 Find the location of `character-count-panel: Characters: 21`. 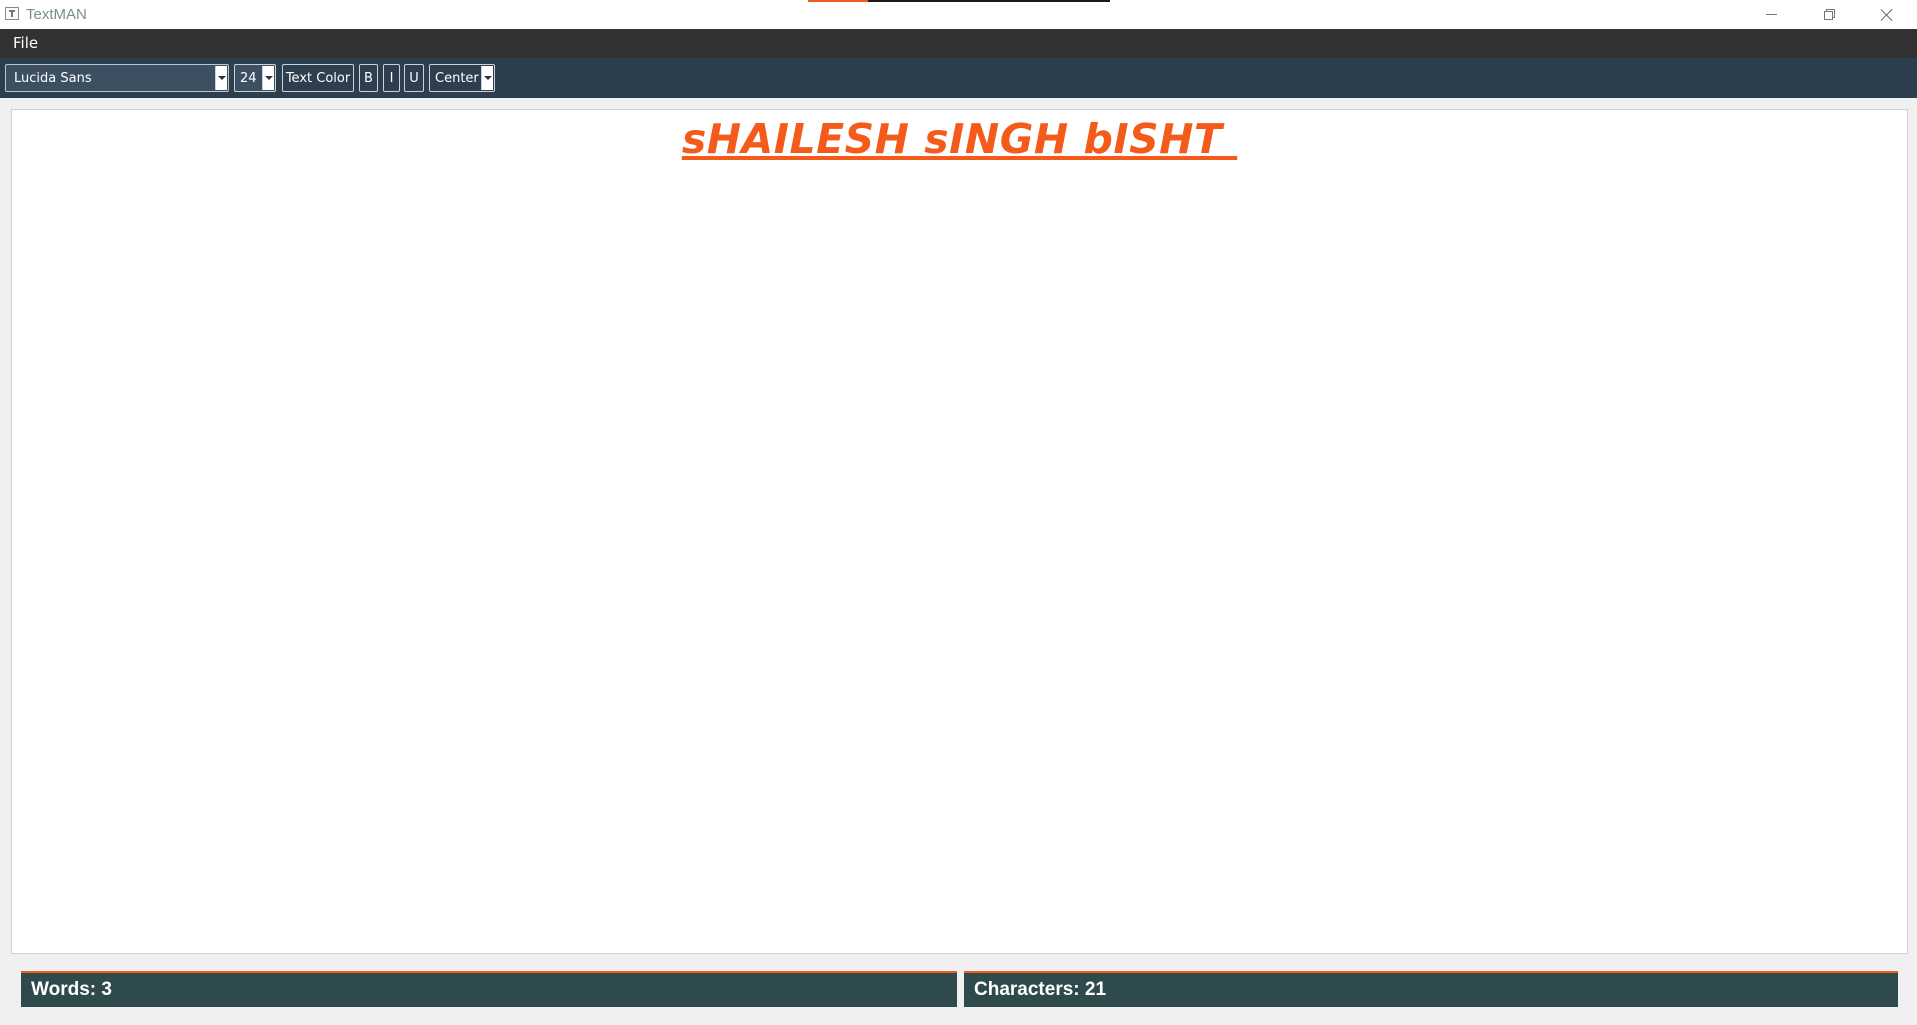

character-count-panel: Characters: 21 is located at coordinates (1431, 989).